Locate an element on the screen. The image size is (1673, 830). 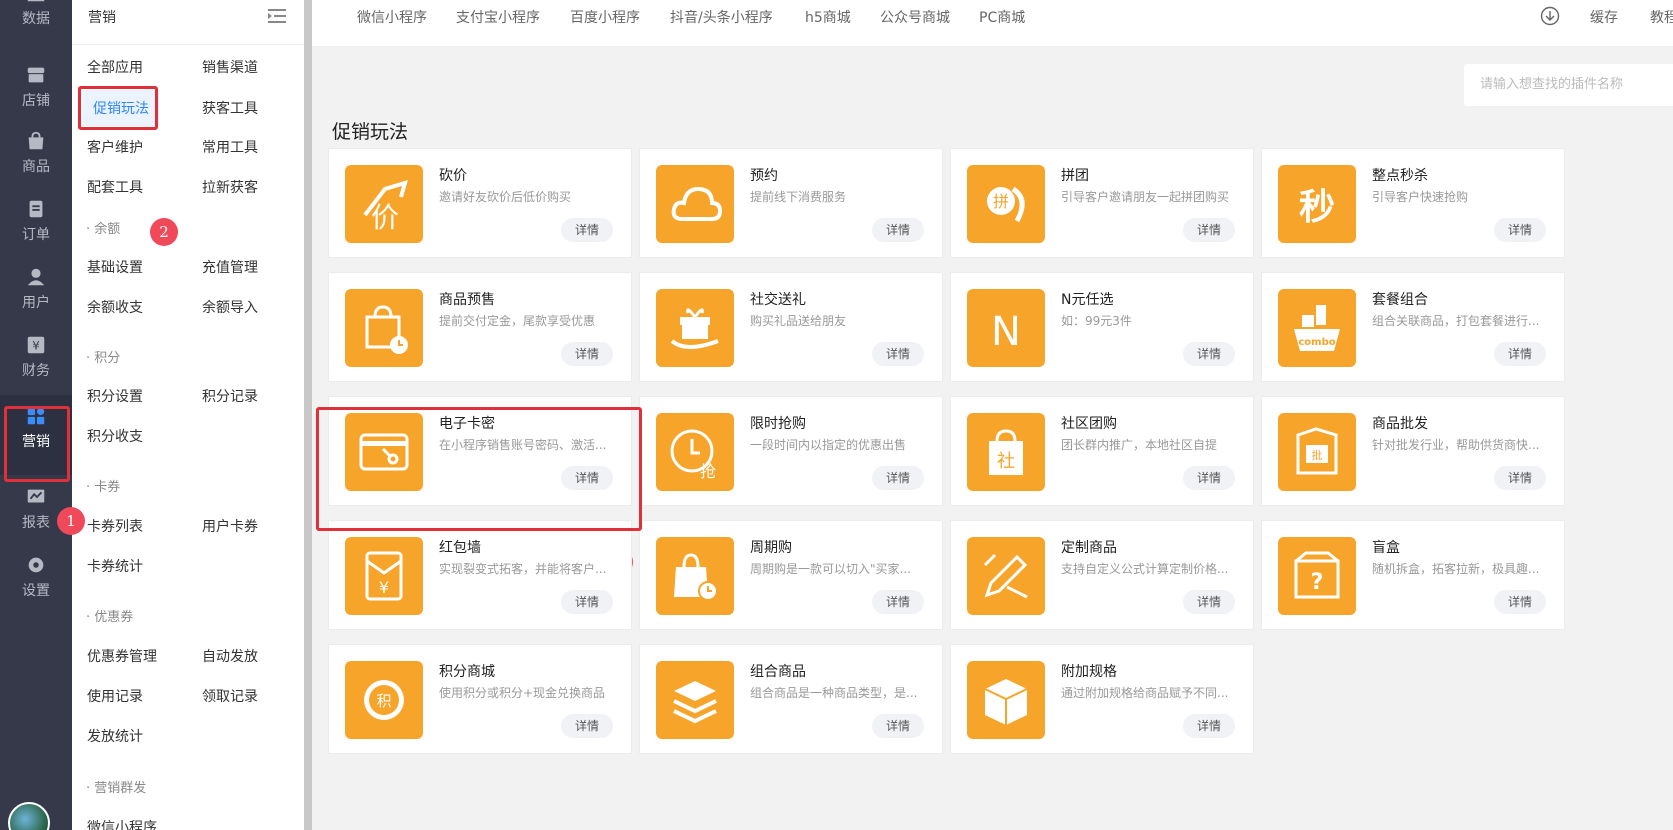
tab-wechat-miniapp: 微信小程序 is located at coordinates (392, 17).